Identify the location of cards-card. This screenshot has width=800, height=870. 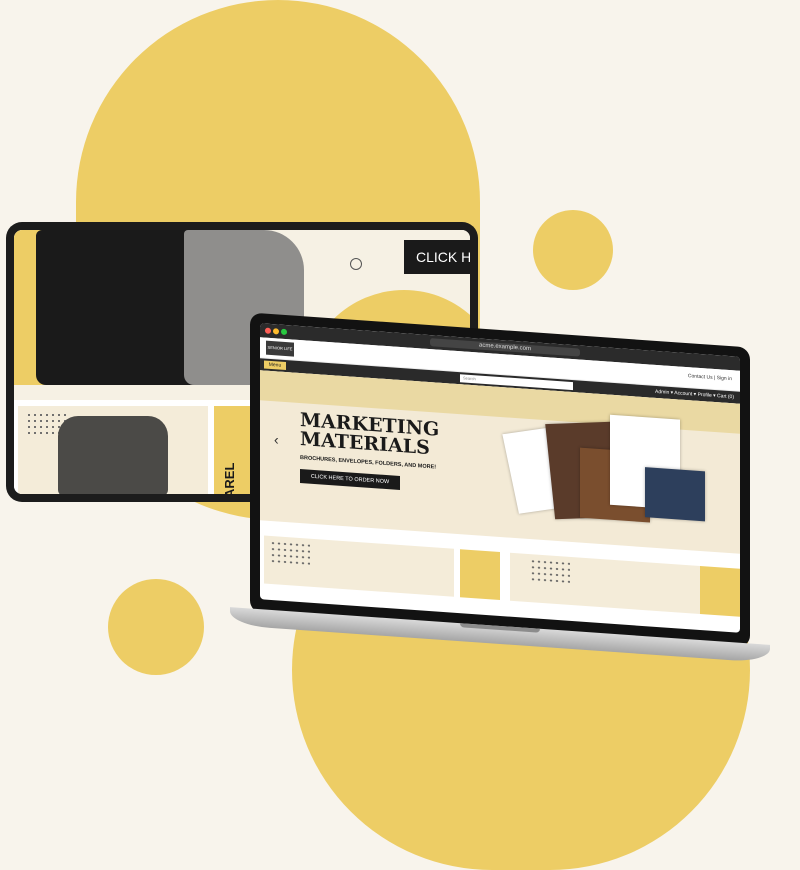
(605, 583).